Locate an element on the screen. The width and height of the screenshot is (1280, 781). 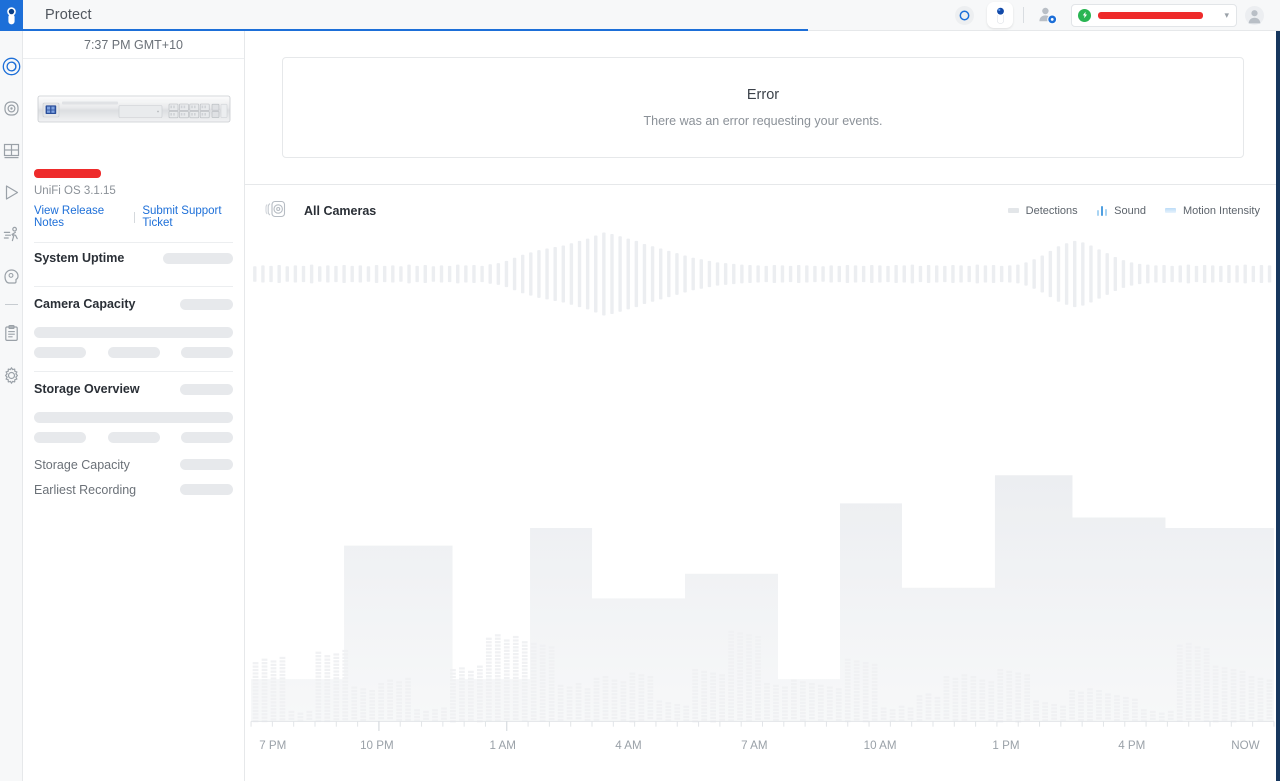
storage-capacity-value-skeleton is located at coordinates (206, 464).